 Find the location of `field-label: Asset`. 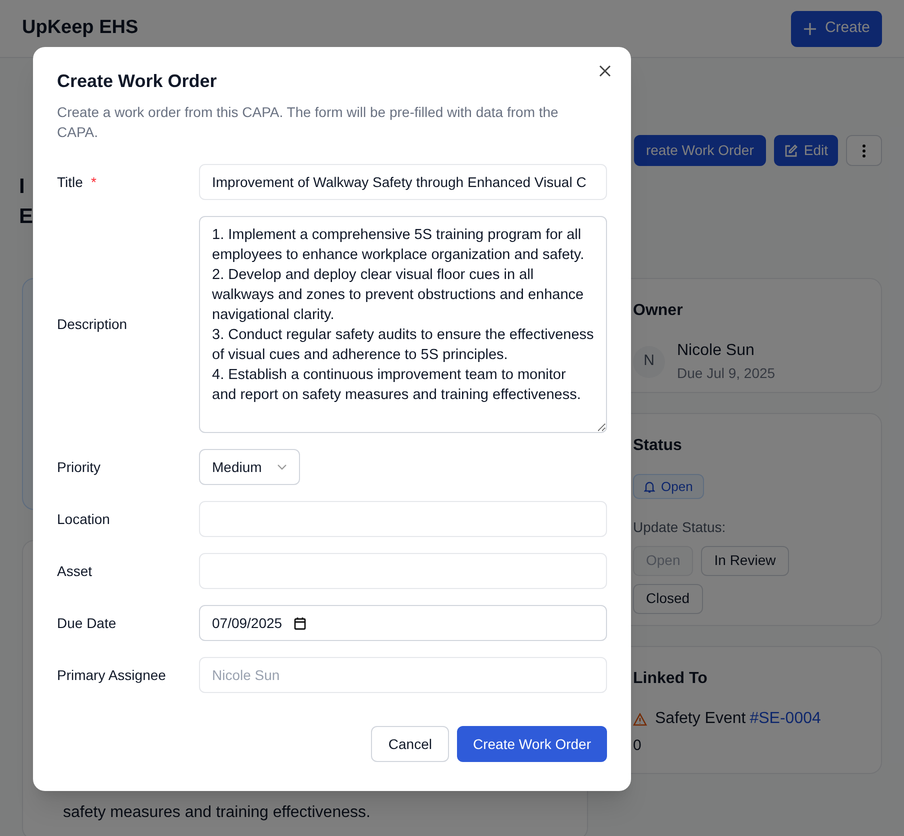

field-label: Asset is located at coordinates (74, 571).